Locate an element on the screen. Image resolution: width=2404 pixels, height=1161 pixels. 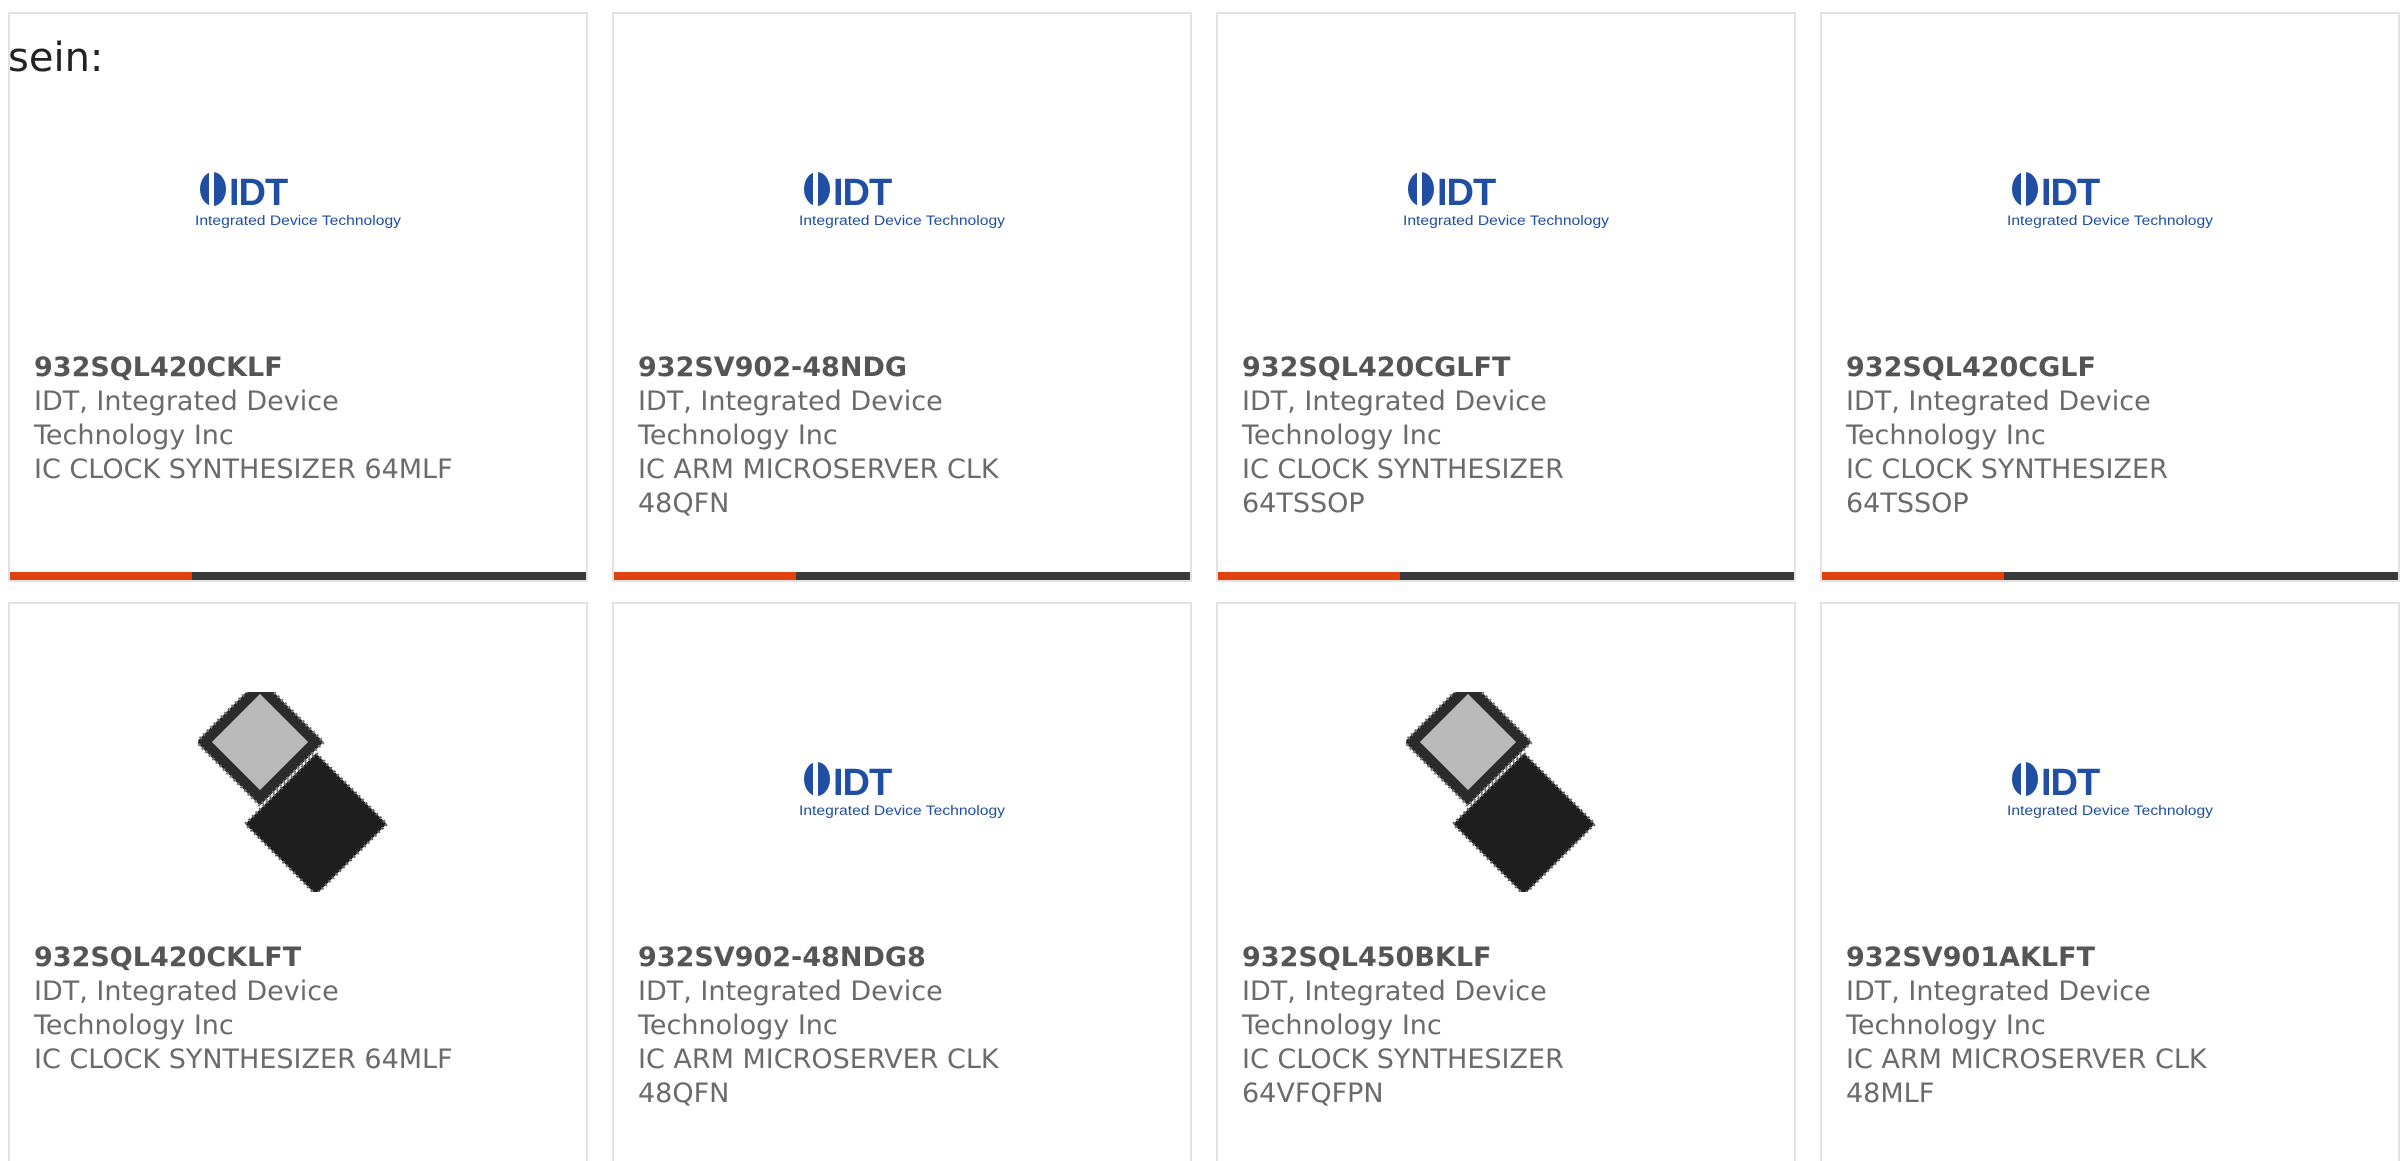
intro-text: sein: is located at coordinates (56, 58).